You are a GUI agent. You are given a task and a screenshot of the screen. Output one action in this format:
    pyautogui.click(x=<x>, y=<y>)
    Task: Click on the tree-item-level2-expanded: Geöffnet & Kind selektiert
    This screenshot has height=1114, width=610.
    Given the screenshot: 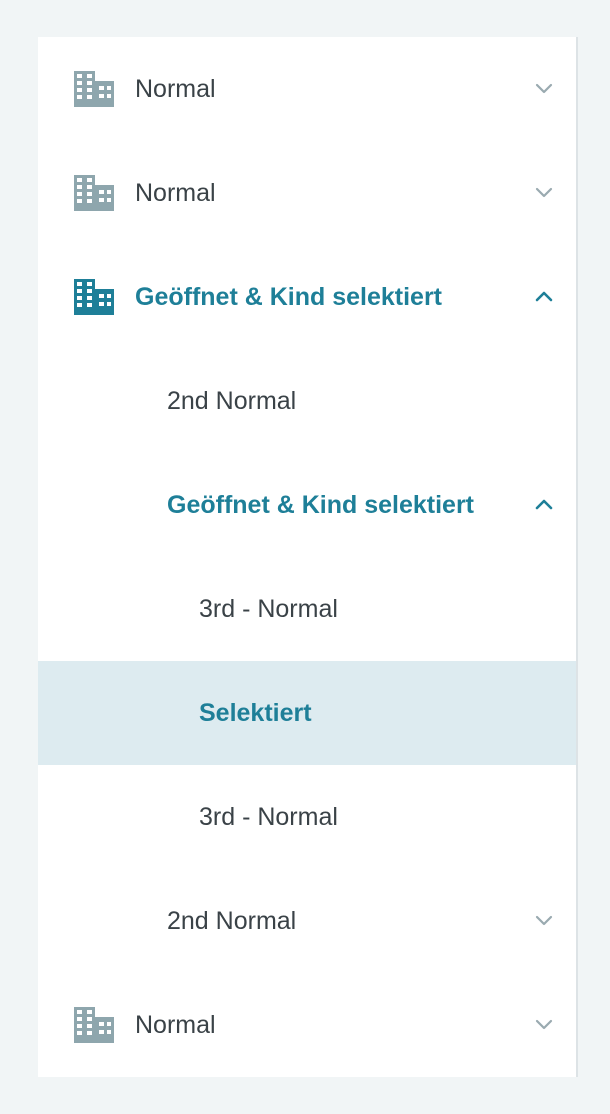 What is the action you would take?
    pyautogui.click(x=307, y=505)
    